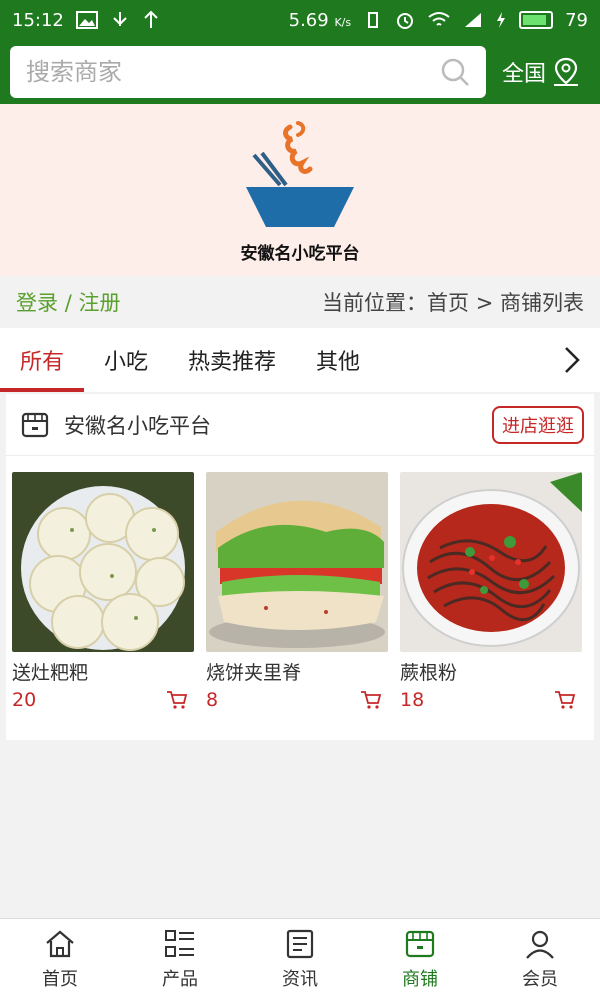  Describe the element at coordinates (405, 21) in the screenshot. I see `alarm-icon` at that location.